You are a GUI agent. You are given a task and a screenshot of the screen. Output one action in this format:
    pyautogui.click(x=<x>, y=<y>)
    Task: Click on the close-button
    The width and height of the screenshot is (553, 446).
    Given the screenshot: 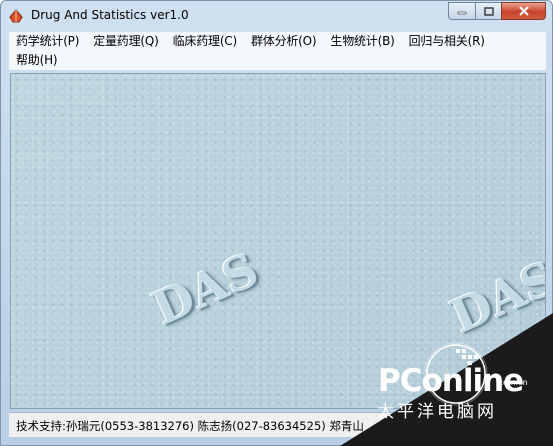 What is the action you would take?
    pyautogui.click(x=523, y=11)
    